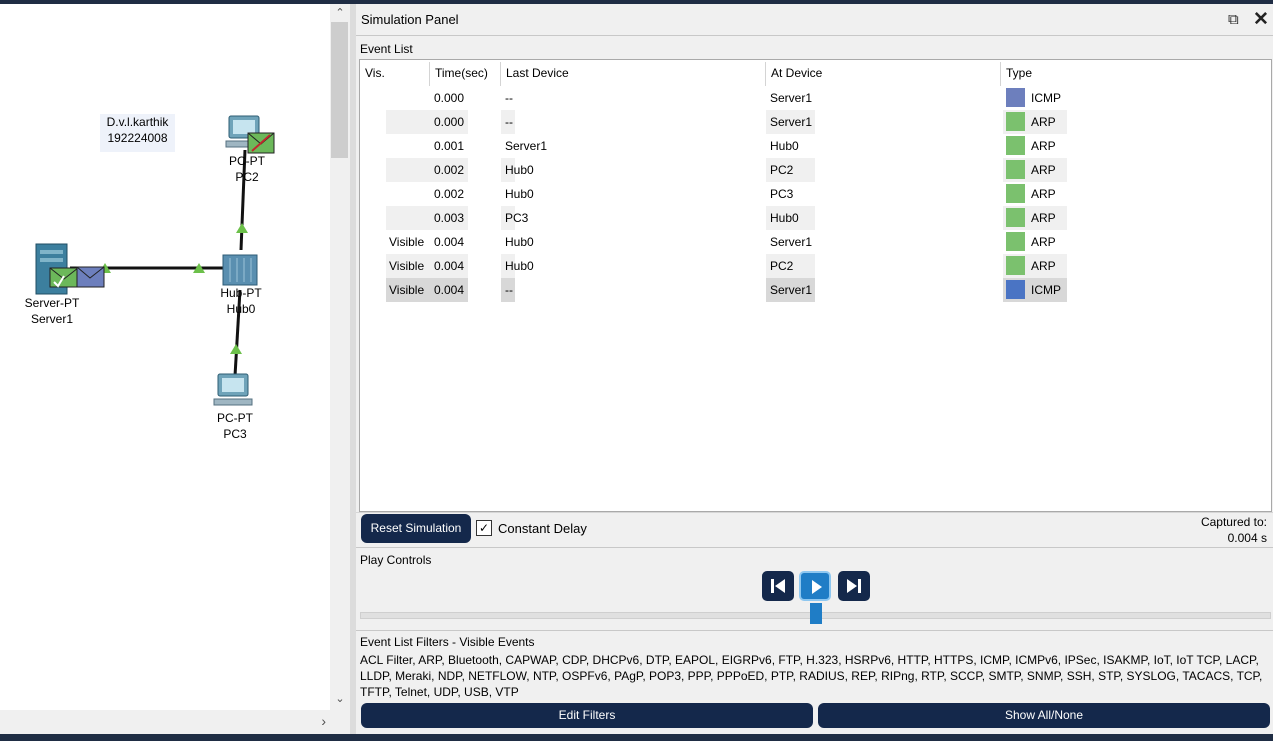 The image size is (1273, 741). What do you see at coordinates (815, 194) in the screenshot?
I see `event-row: 0.002 Hub0 PC3 ARP` at bounding box center [815, 194].